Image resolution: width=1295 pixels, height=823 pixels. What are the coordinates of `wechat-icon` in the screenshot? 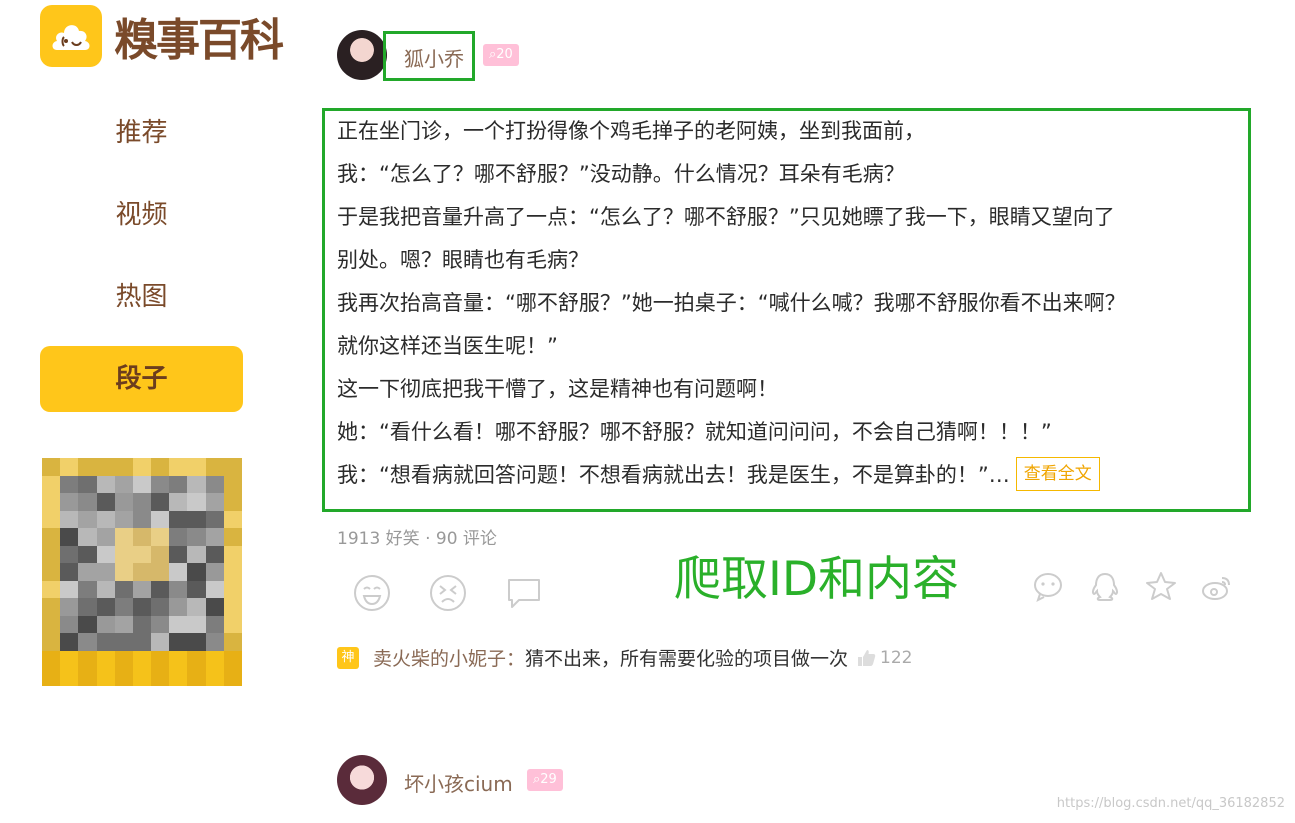 It's located at (1049, 587).